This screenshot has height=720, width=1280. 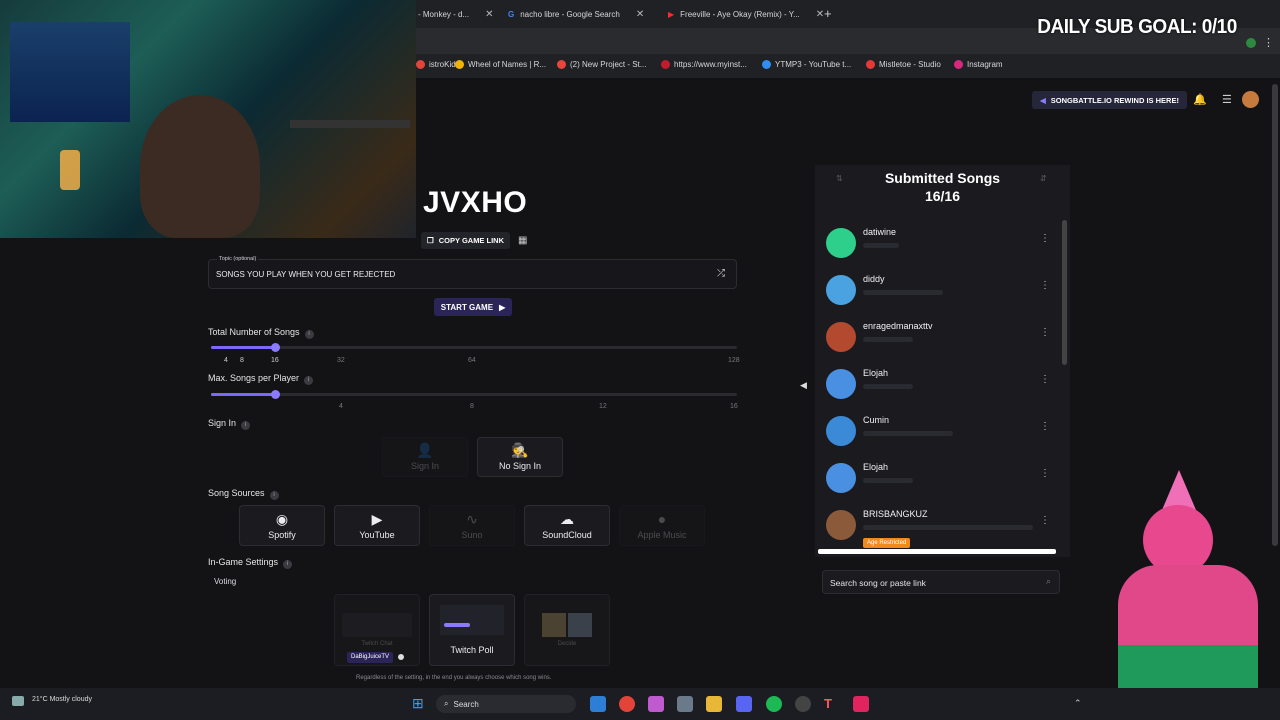 What do you see at coordinates (937, 551) in the screenshot?
I see `horizontal-scrollbar` at bounding box center [937, 551].